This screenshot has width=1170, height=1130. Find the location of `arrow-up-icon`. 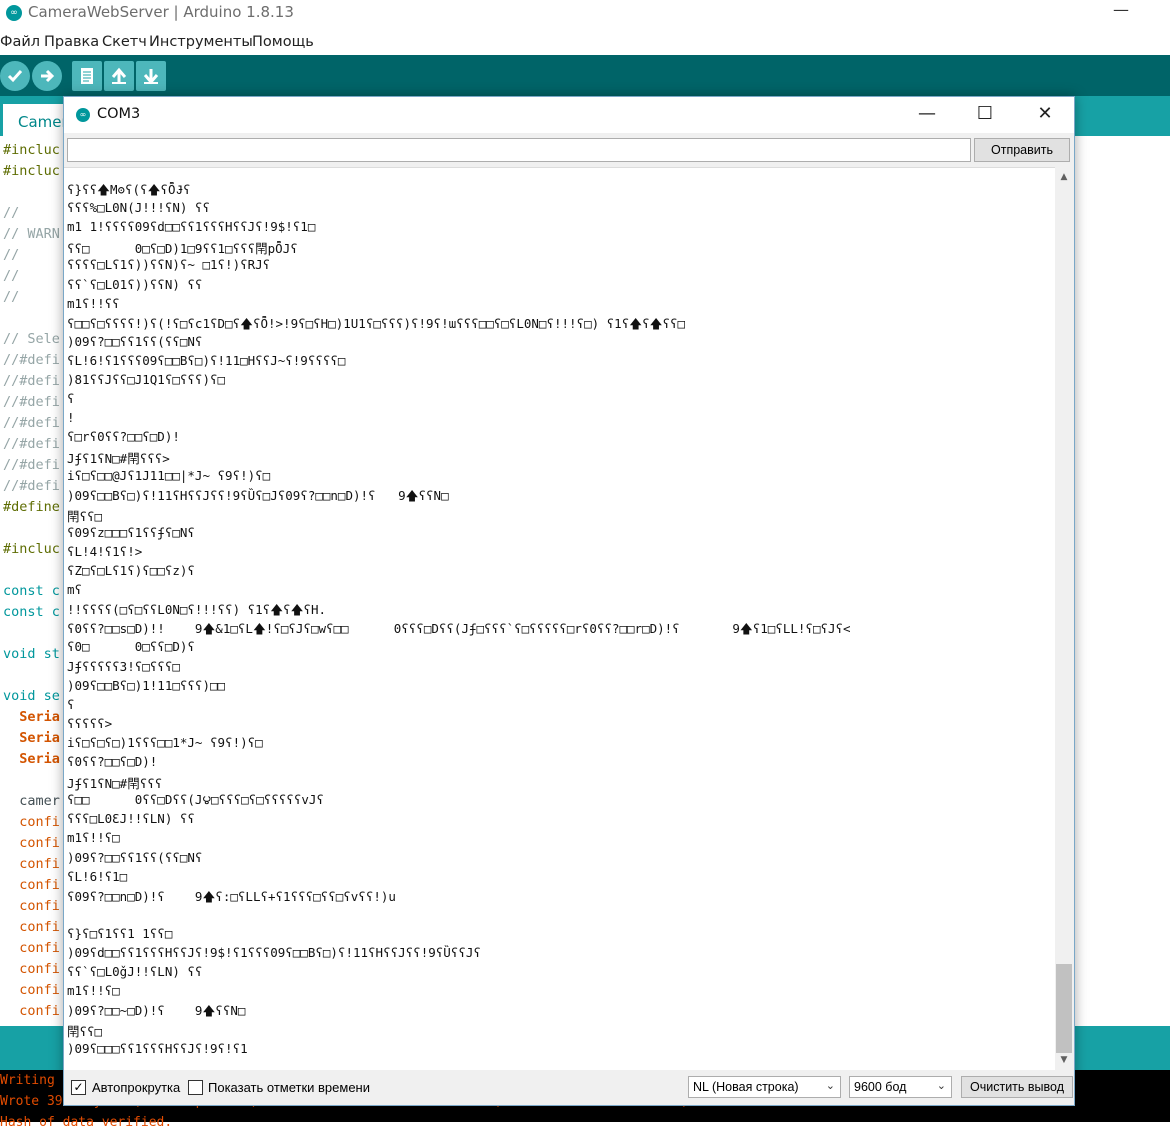

arrow-up-icon is located at coordinates (119, 75).